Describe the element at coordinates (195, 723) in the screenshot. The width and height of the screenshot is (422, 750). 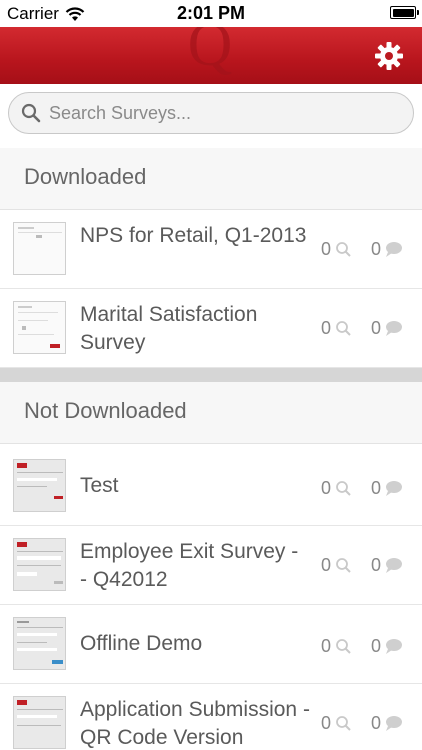
I see `survey-title: Application Submission - QR Code Version` at that location.